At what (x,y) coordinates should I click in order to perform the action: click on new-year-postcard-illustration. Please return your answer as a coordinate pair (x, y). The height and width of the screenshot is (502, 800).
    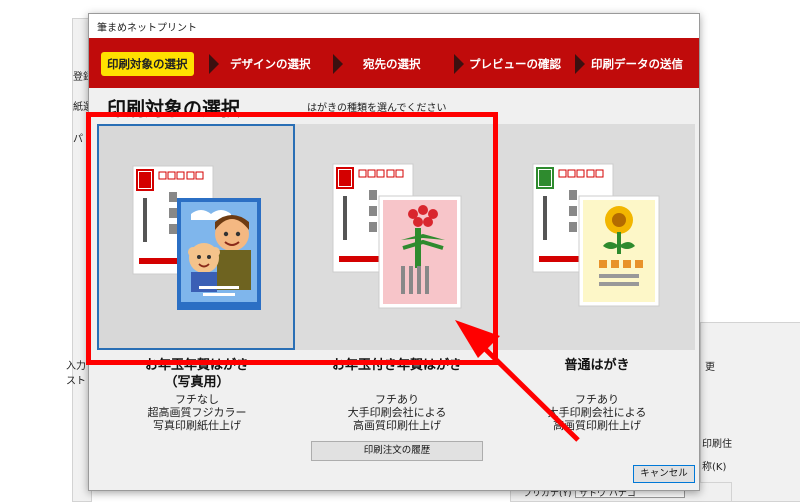
    Looking at the image, I should click on (397, 236).